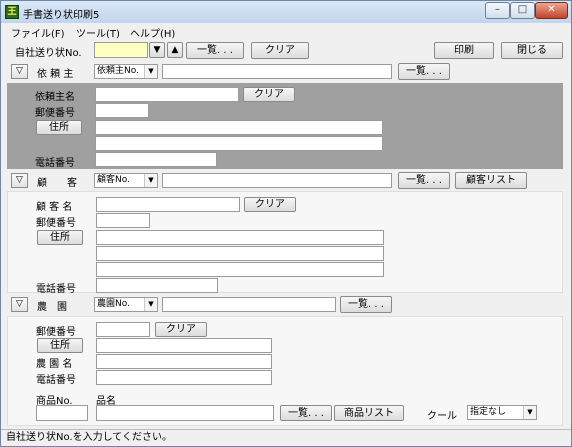 This screenshot has height=447, width=572. I want to click on customer-phone-input, so click(157, 285).